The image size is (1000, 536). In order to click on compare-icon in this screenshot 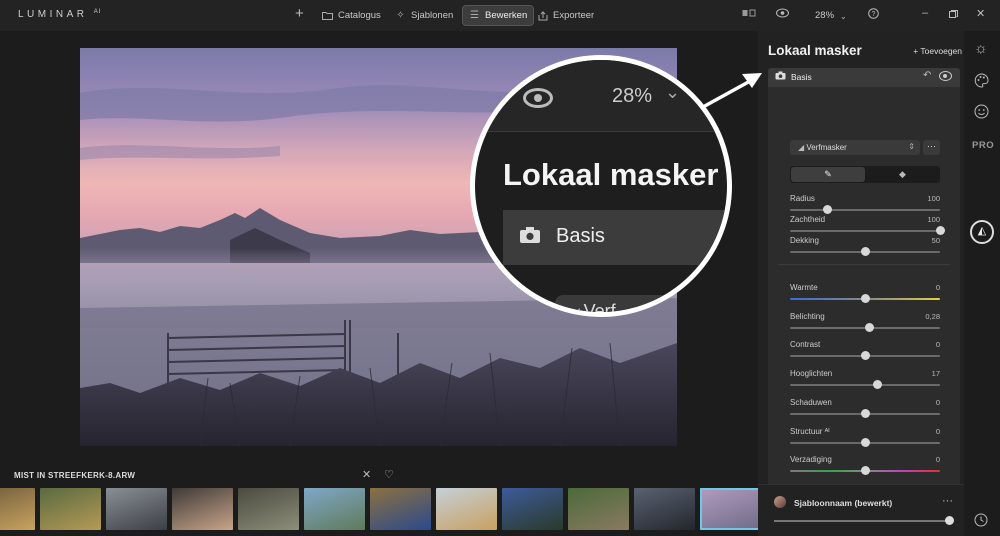, I will do `click(749, 15)`.